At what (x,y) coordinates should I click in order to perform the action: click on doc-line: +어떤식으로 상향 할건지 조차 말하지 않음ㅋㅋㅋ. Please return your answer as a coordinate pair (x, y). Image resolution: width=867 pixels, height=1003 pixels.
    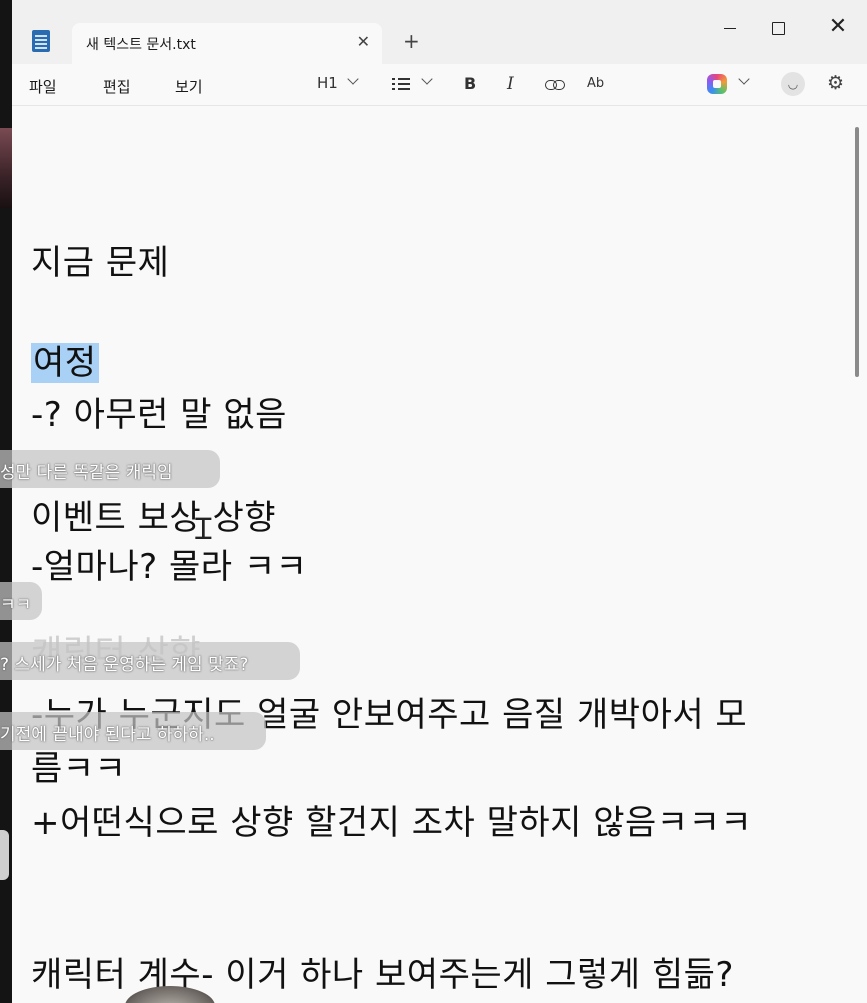
    Looking at the image, I should click on (392, 823).